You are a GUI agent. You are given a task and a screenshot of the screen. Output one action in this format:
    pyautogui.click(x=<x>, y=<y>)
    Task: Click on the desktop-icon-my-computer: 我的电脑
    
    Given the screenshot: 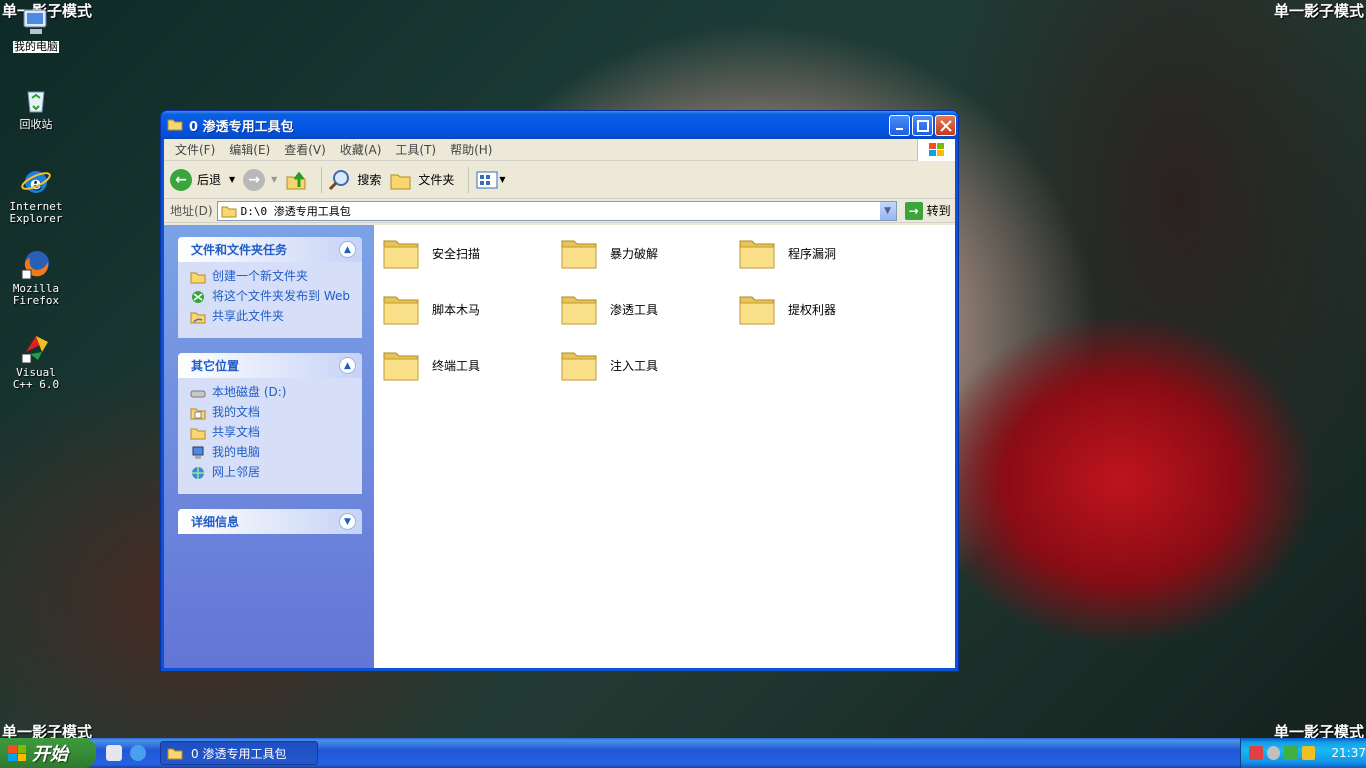 What is the action you would take?
    pyautogui.click(x=36, y=29)
    